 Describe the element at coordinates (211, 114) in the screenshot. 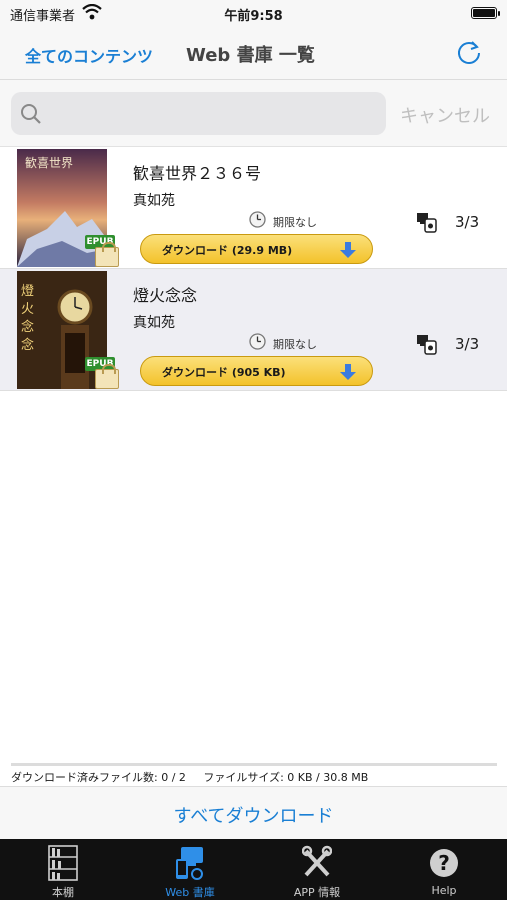

I see `search-input` at that location.